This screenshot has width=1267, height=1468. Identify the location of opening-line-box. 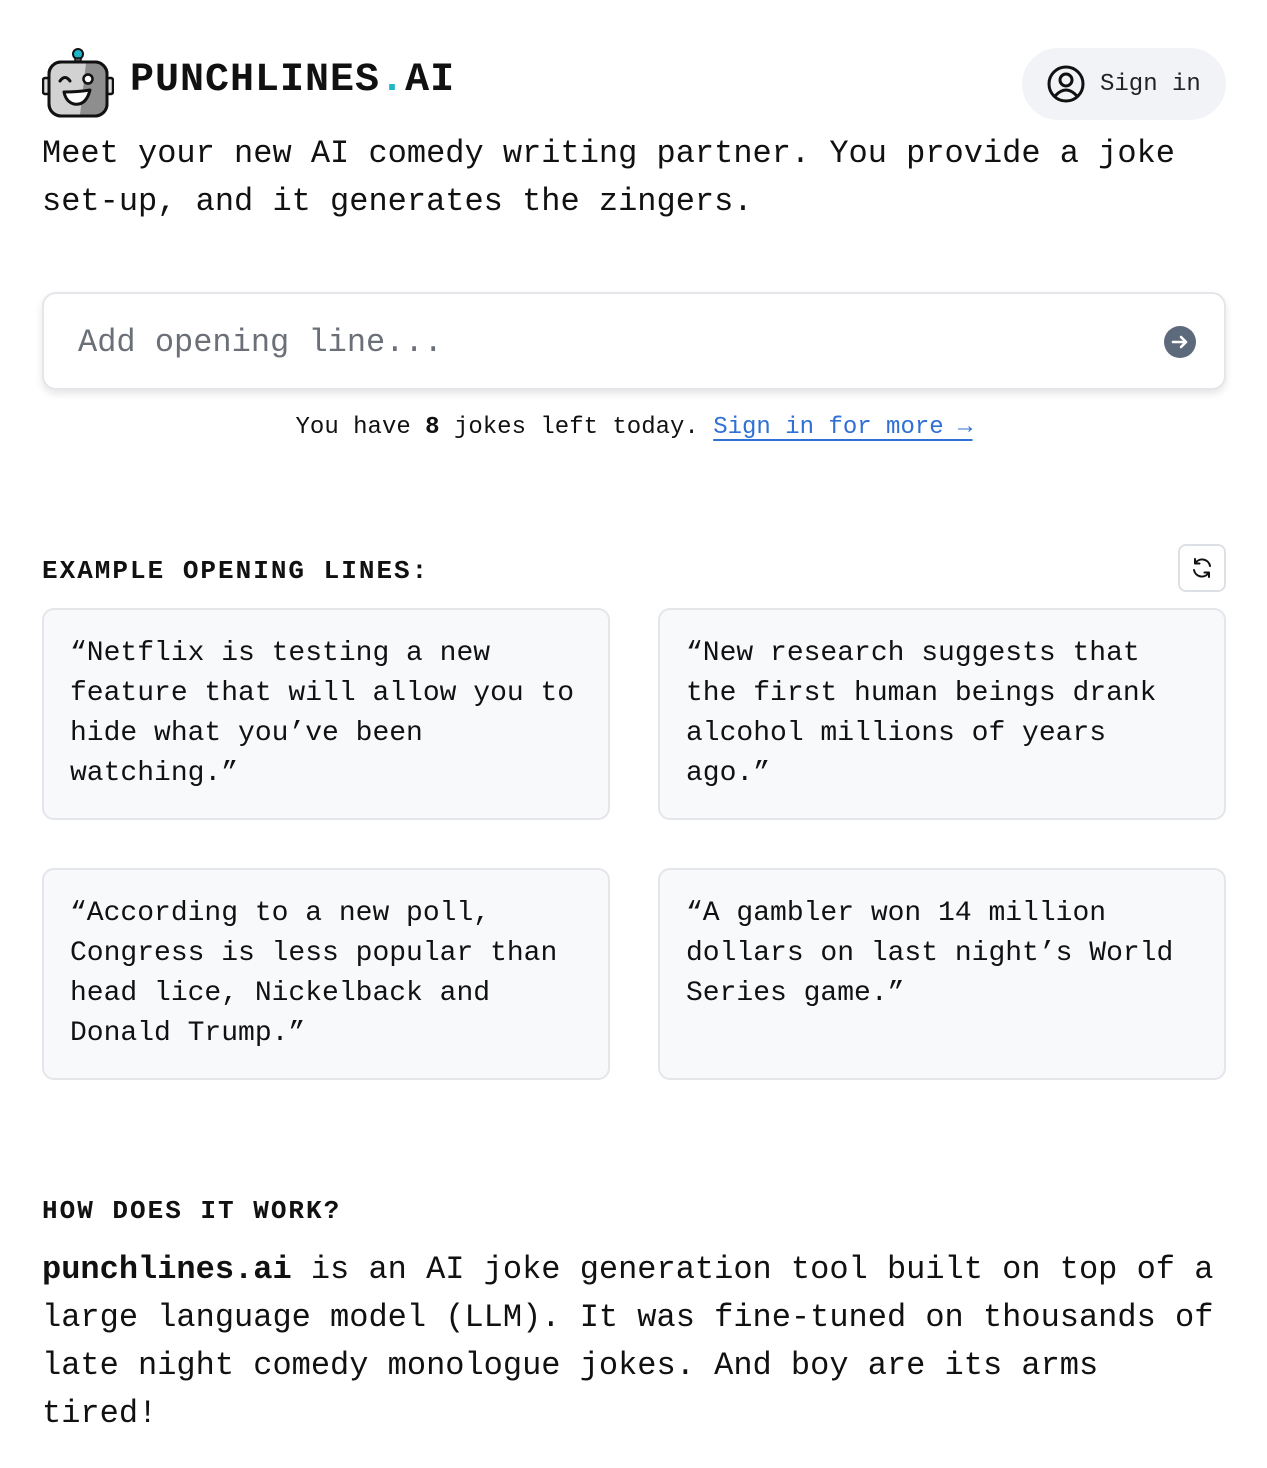
(634, 341).